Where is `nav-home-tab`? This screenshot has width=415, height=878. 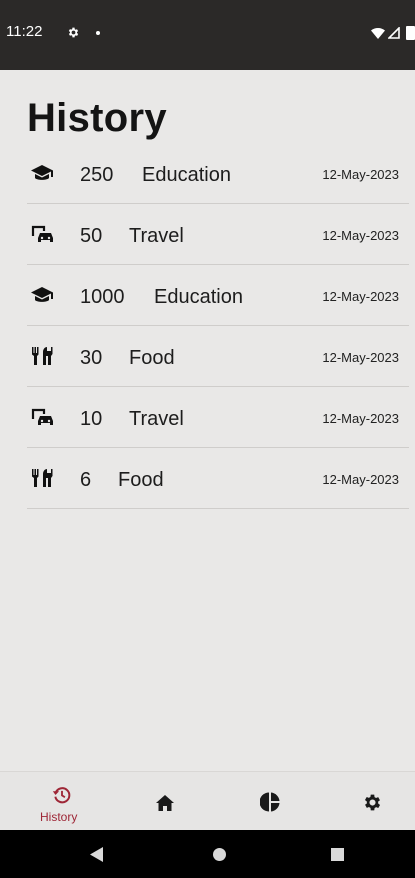
nav-home-tab is located at coordinates (165, 801).